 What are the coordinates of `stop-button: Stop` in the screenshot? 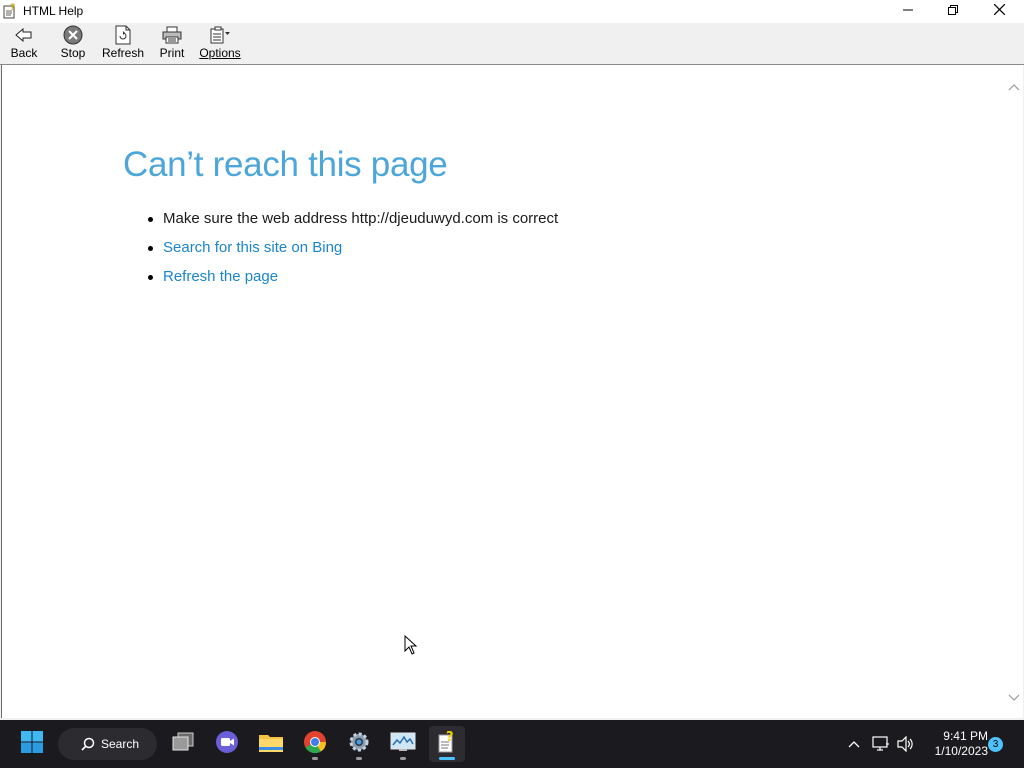 It's located at (73, 44).